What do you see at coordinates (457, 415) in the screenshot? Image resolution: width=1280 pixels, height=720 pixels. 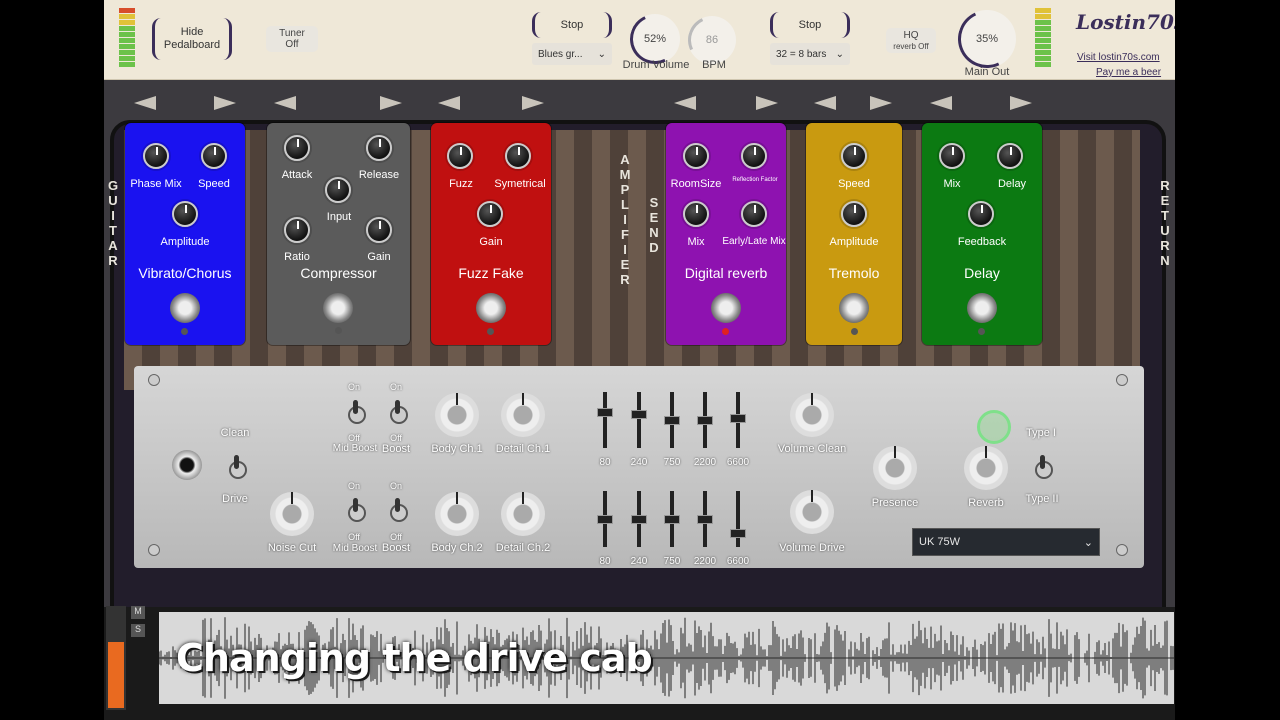 I see `body-ch1-knob` at bounding box center [457, 415].